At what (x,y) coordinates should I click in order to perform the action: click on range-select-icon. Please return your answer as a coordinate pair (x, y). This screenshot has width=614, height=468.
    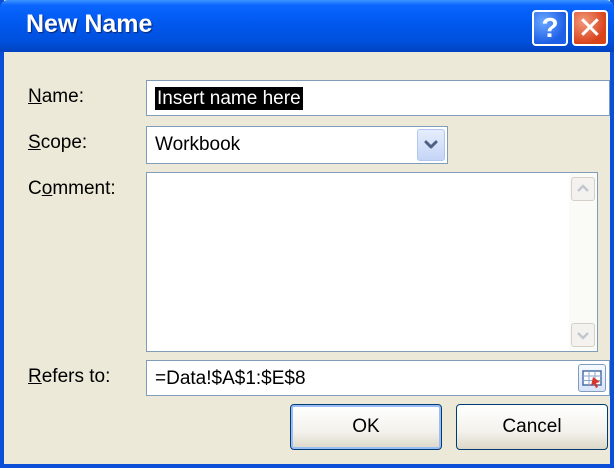
    Looking at the image, I should click on (592, 379).